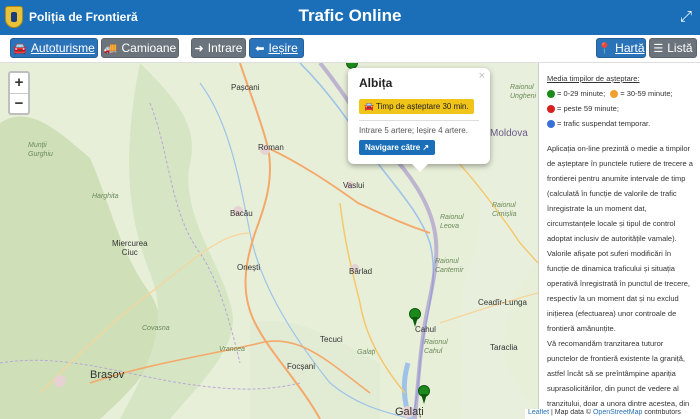 This screenshot has width=700, height=419. Describe the element at coordinates (593, 78) in the screenshot. I see `legend-heading: Media timpilor de așteptare:` at that location.